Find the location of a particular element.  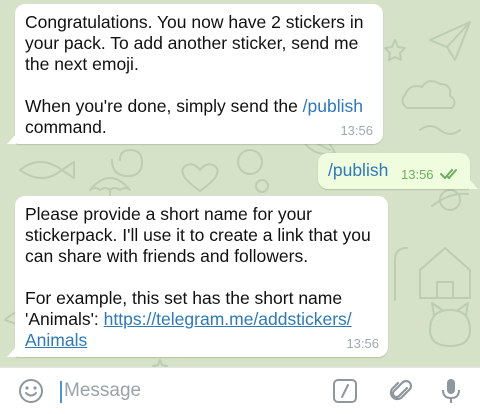

emoji-icon is located at coordinates (31, 391).